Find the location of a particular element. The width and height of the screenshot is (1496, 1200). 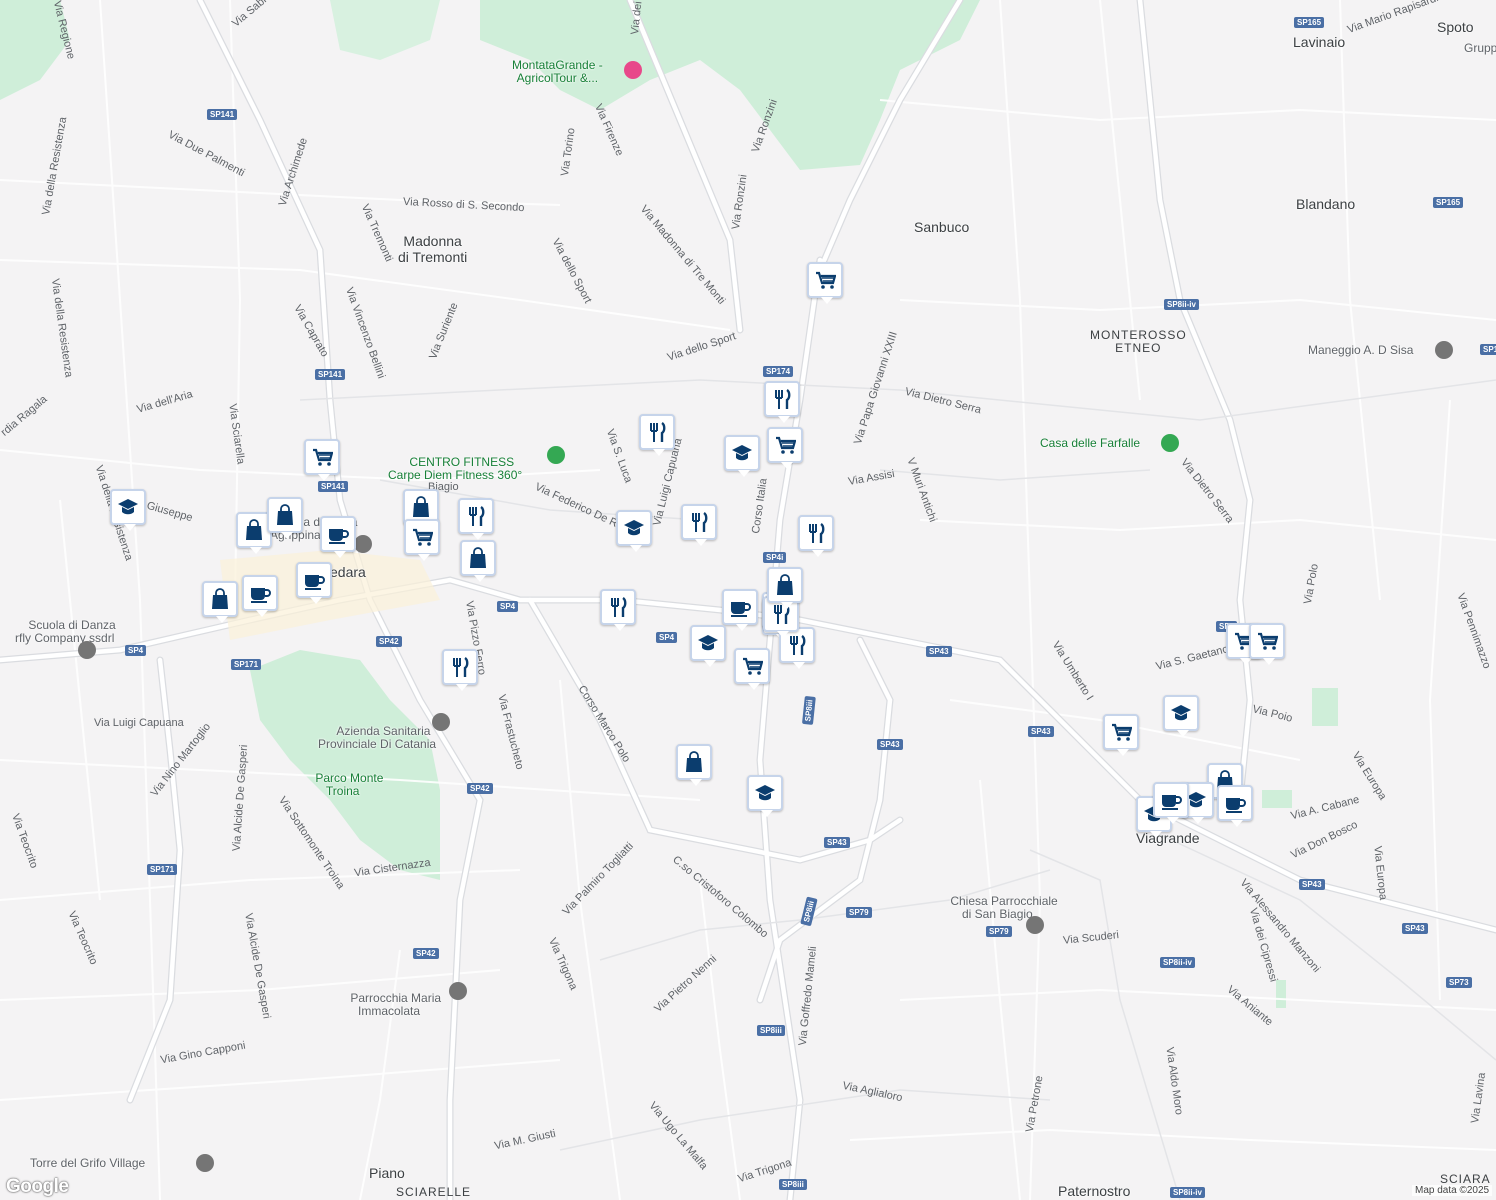

poi-parco-monte-troina: Parco Monte Troina is located at coordinates (342, 785).